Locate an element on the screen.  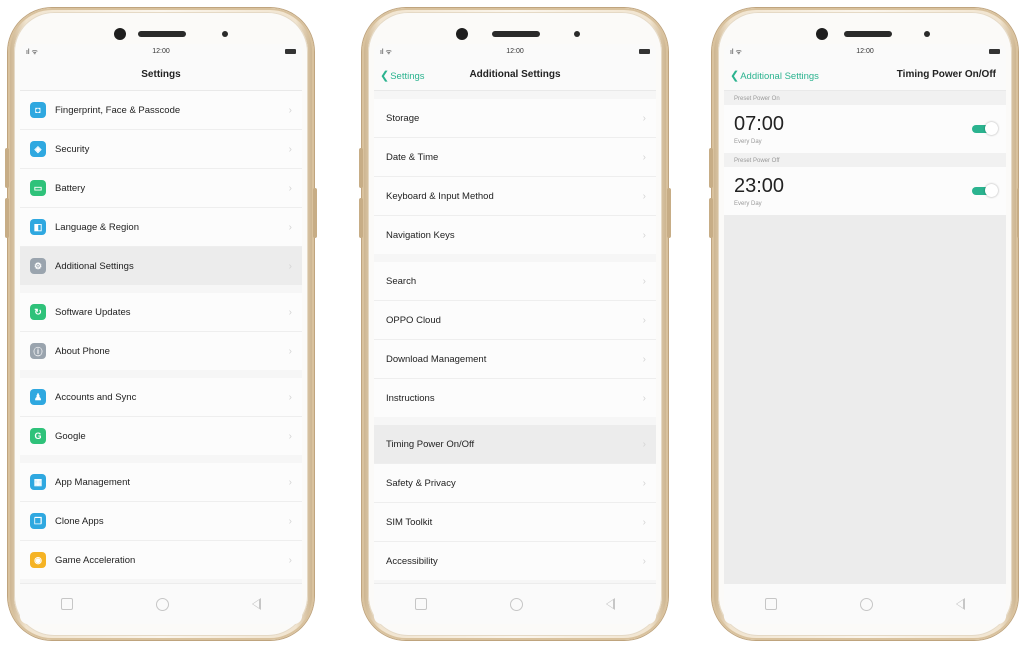
settings-item: Storage › is located at coordinates (515, 118).